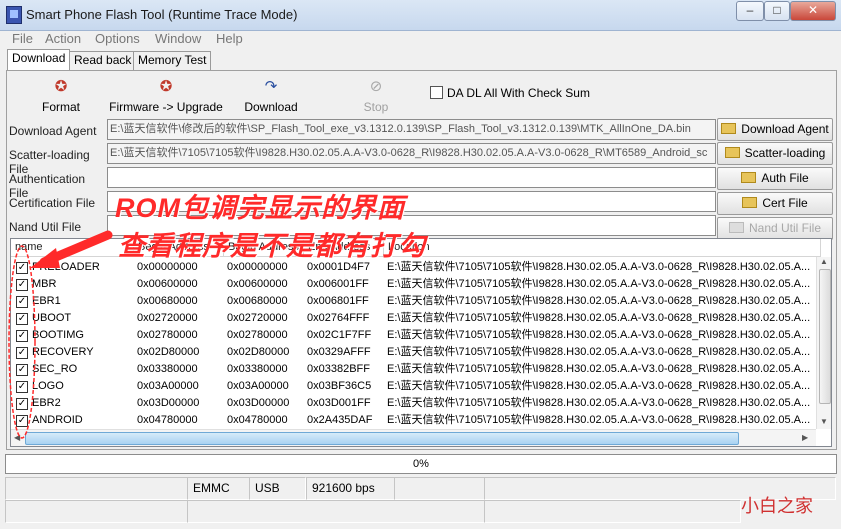 The width and height of the screenshot is (841, 529). I want to click on progress-bar: 0%, so click(421, 464).